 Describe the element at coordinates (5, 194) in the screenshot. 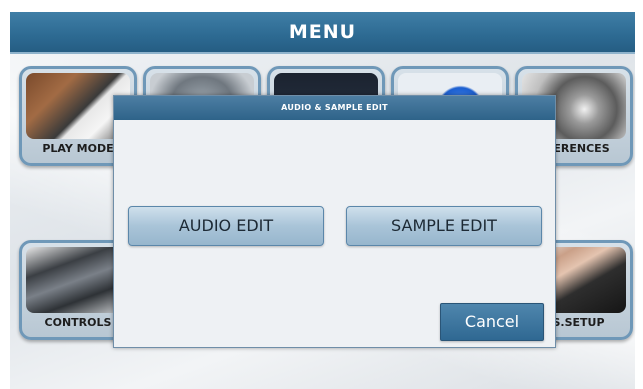

I see `frame-left` at that location.